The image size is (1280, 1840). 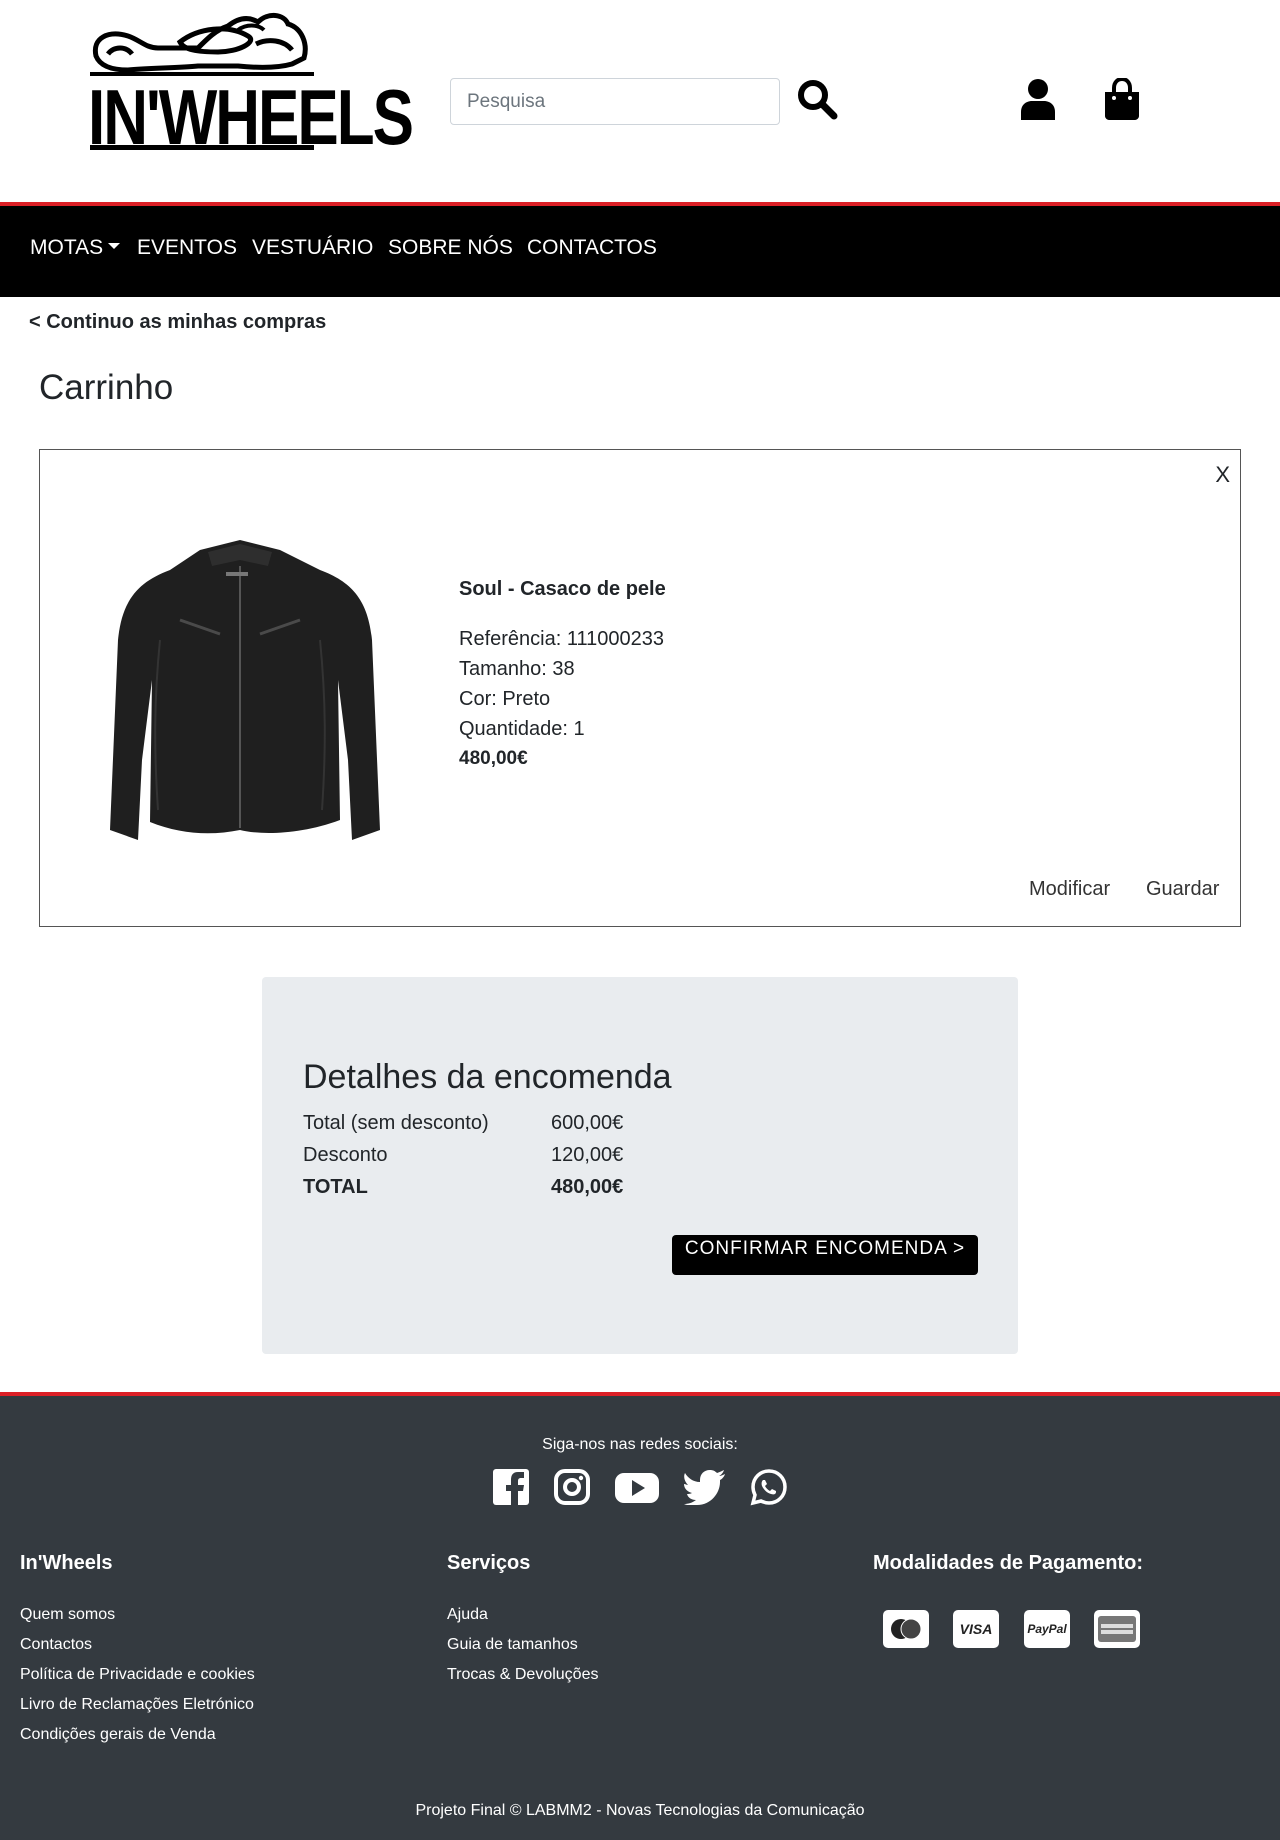 I want to click on total-value: 480,00€, so click(x=587, y=1187).